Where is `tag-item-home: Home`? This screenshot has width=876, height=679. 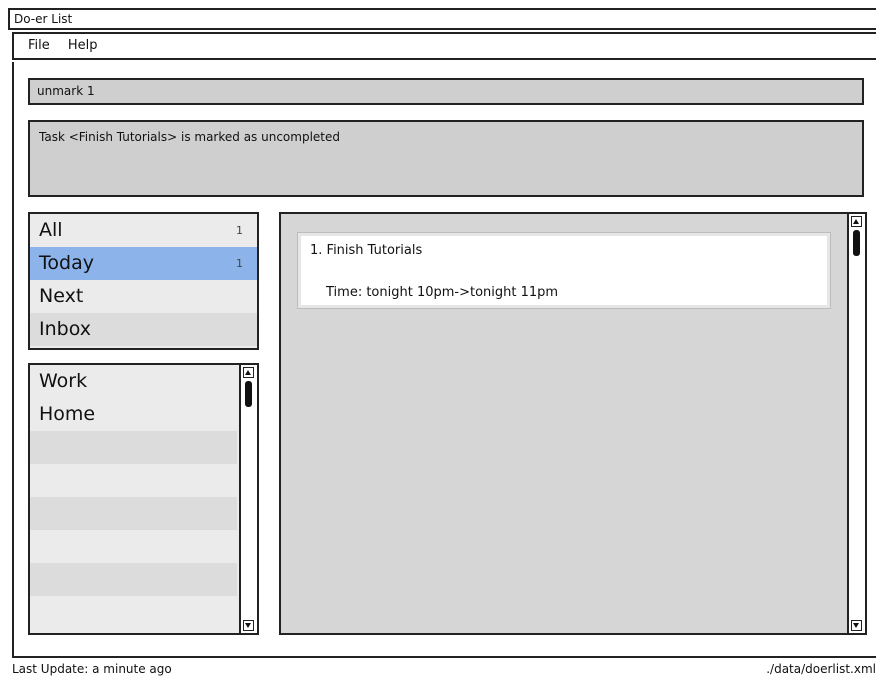 tag-item-home: Home is located at coordinates (133, 414).